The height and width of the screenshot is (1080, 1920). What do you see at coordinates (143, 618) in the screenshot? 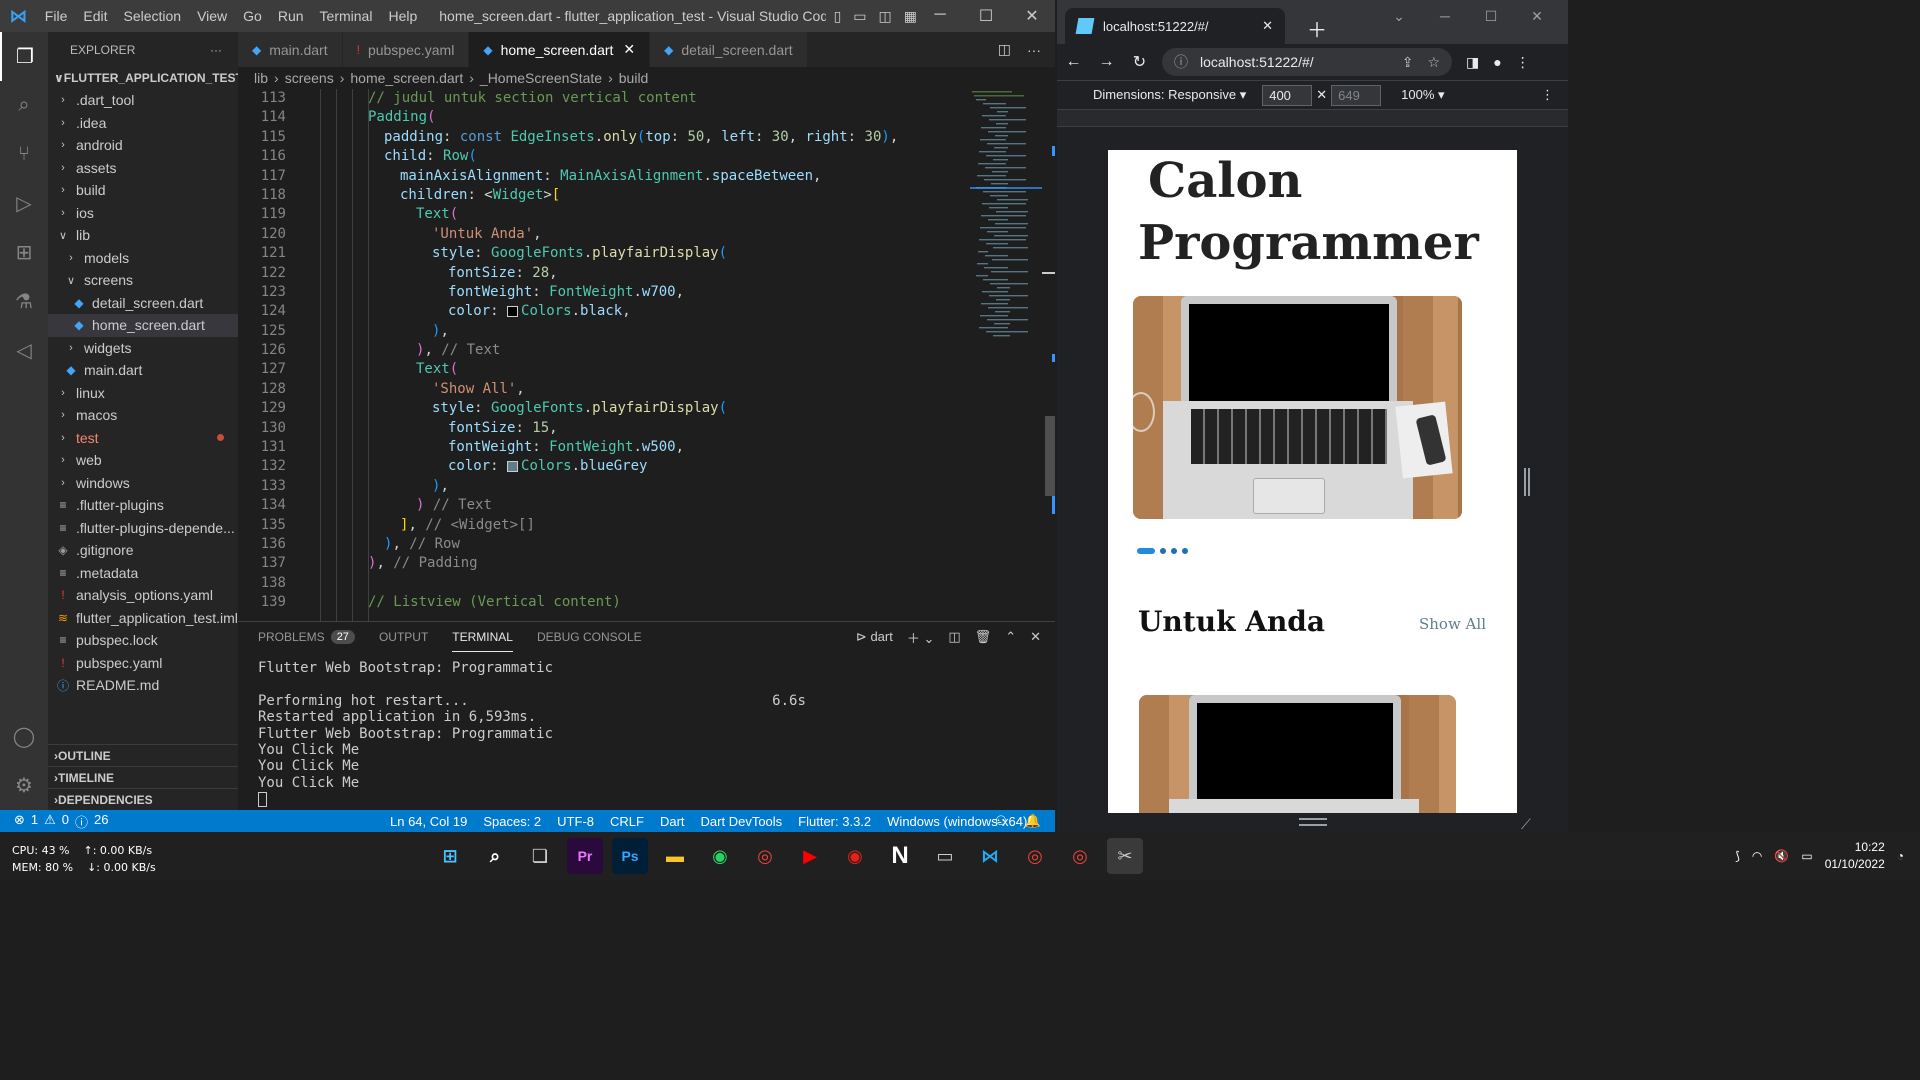
I see `tree-item: ≋ flutter_application_test.iml` at bounding box center [143, 618].